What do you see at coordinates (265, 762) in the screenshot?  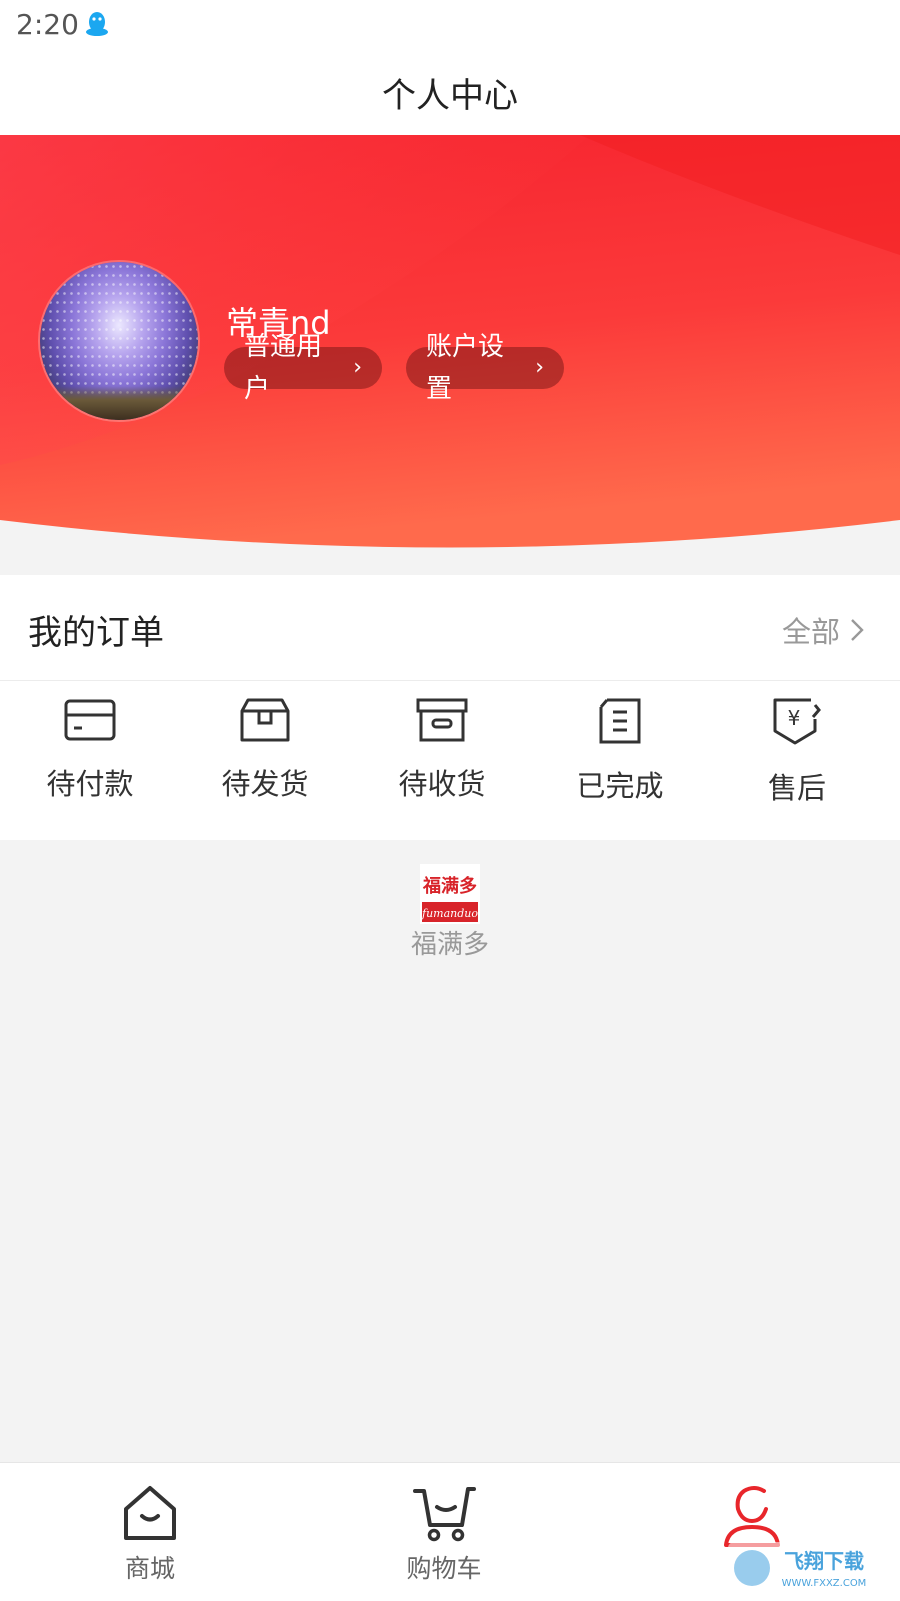 I see `order-status-pending-shipment: 待发货` at bounding box center [265, 762].